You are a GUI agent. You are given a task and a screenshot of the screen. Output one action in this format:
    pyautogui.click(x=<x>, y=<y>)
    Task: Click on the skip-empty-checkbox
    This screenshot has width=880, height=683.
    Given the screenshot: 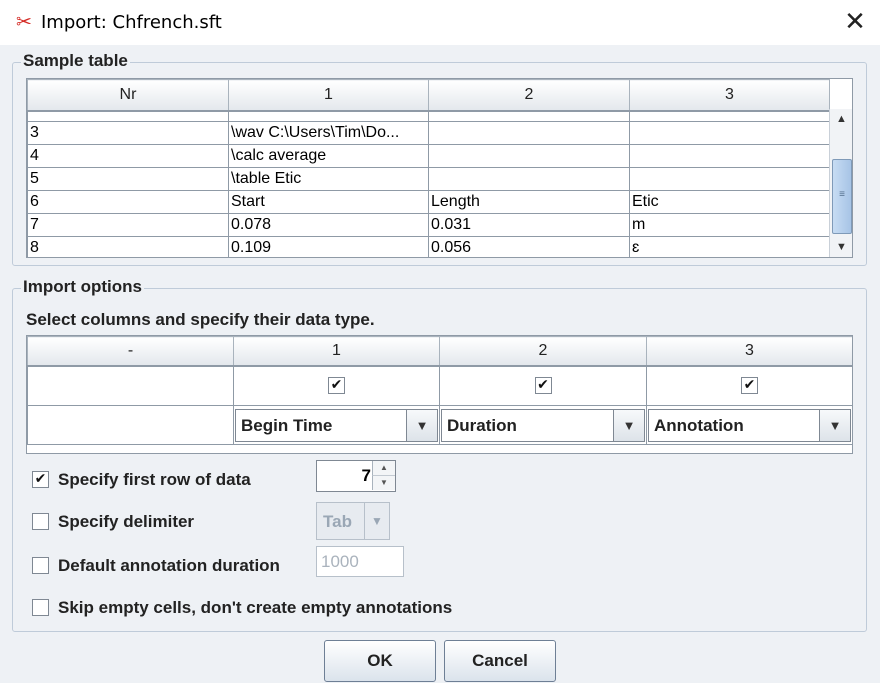 What is the action you would take?
    pyautogui.click(x=40, y=607)
    